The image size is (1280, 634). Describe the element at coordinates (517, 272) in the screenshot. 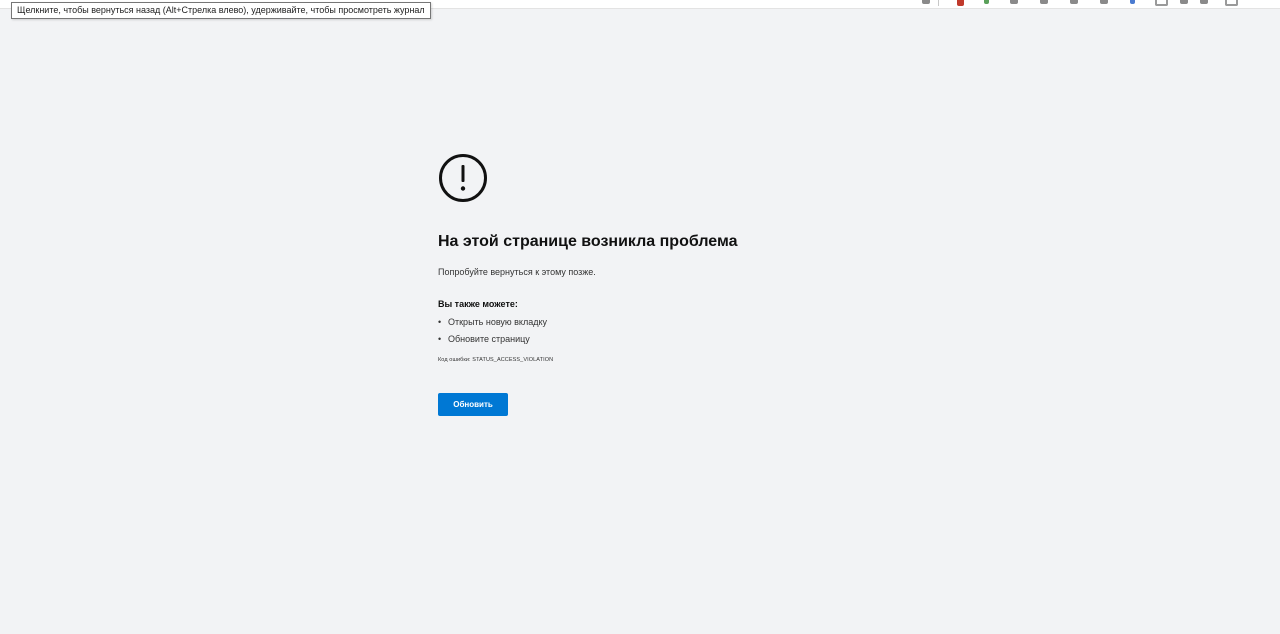

I see `error-subtitle: Попробуйте вернуться к этому позже.` at that location.